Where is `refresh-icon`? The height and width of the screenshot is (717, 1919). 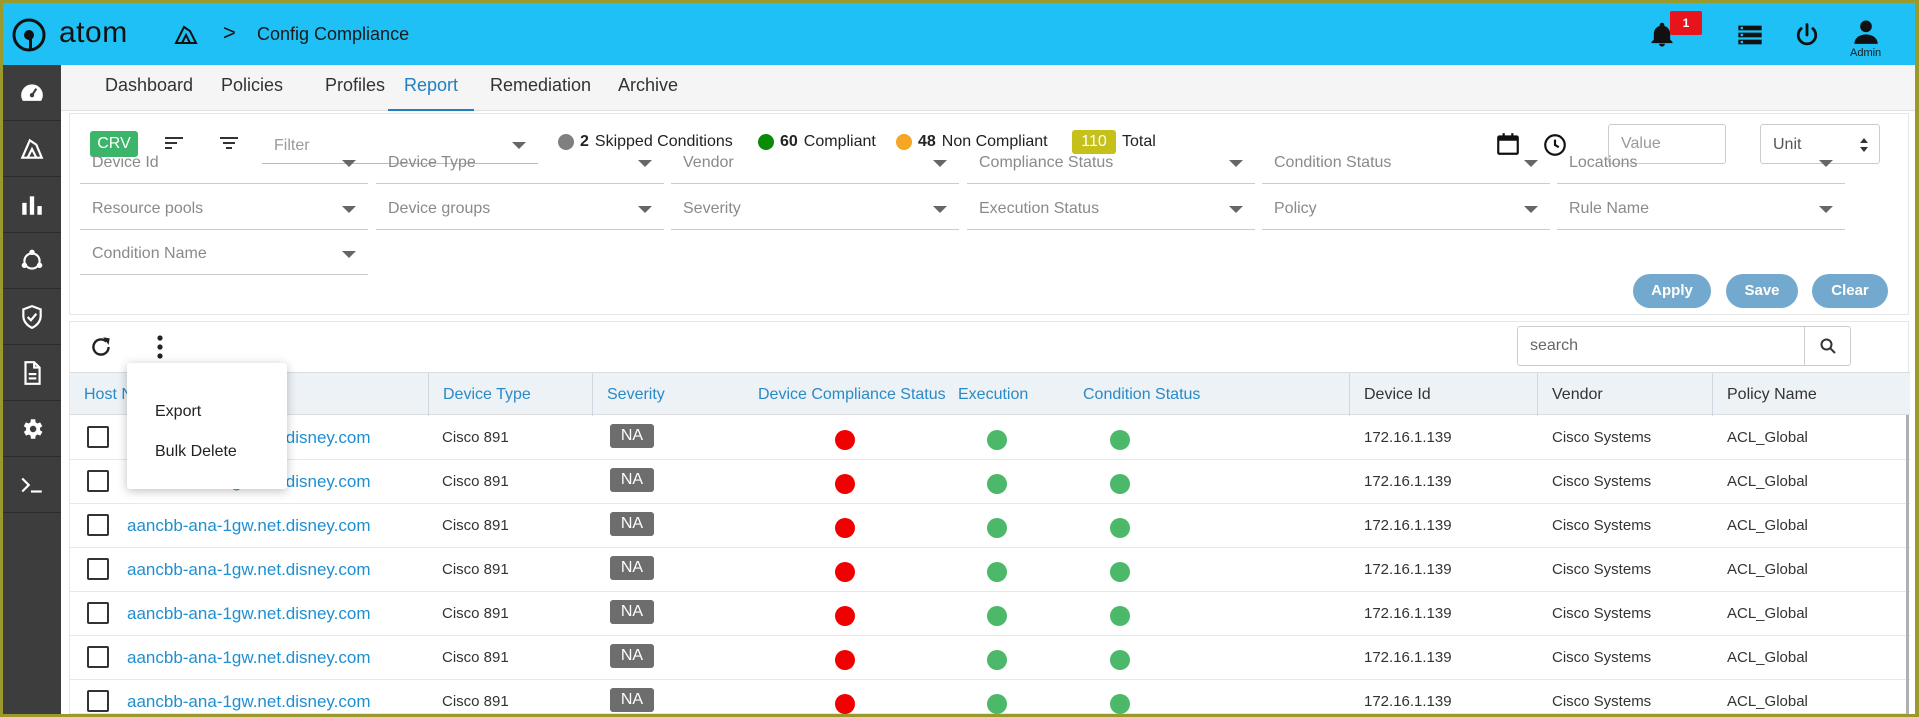
refresh-icon is located at coordinates (101, 347).